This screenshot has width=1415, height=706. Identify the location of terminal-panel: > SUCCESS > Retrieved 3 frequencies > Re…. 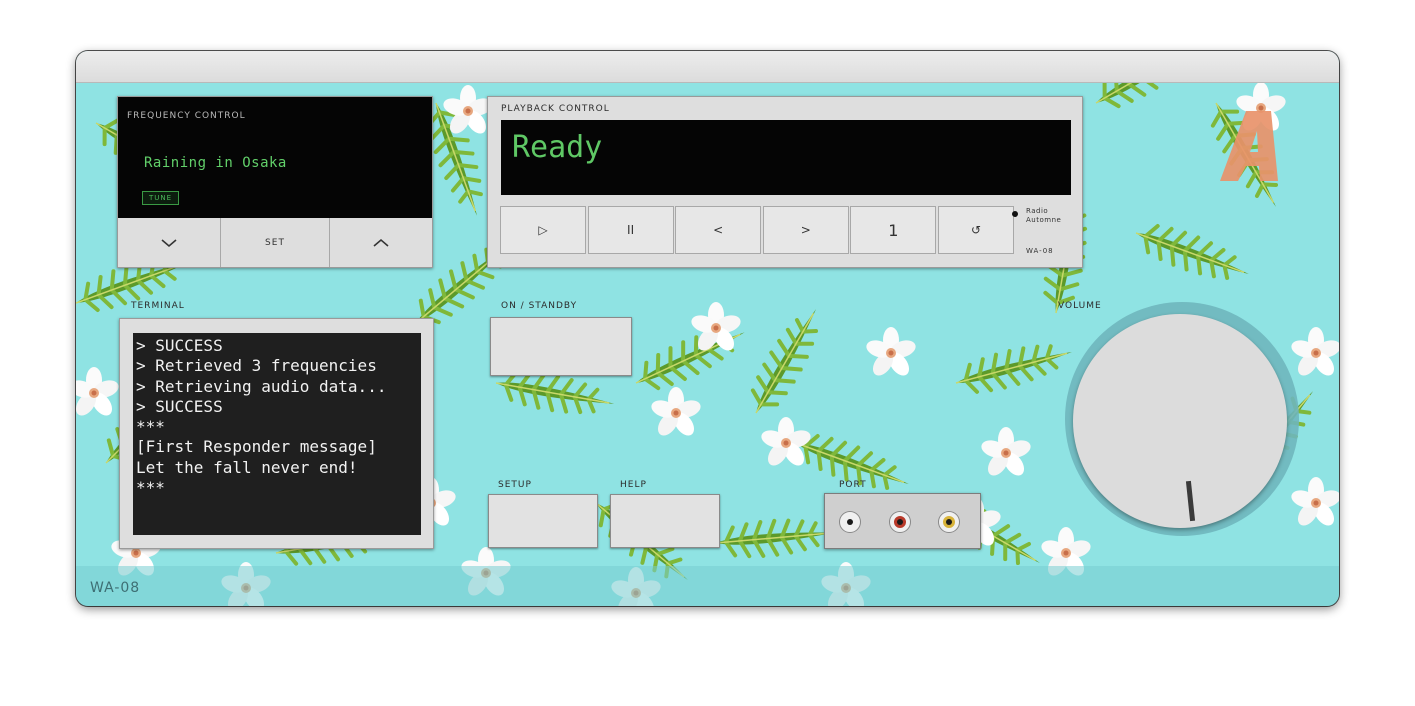
(276, 433).